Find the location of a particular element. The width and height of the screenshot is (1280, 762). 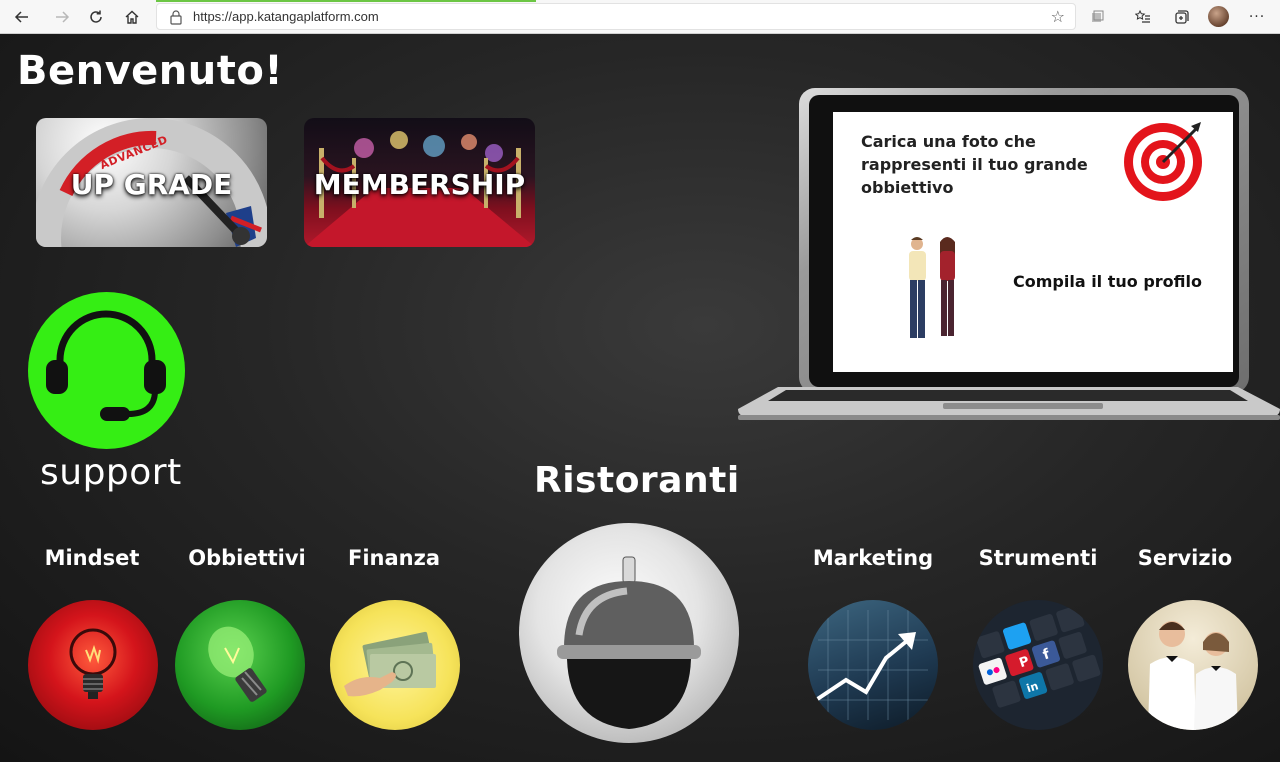

support-button is located at coordinates (106, 370).